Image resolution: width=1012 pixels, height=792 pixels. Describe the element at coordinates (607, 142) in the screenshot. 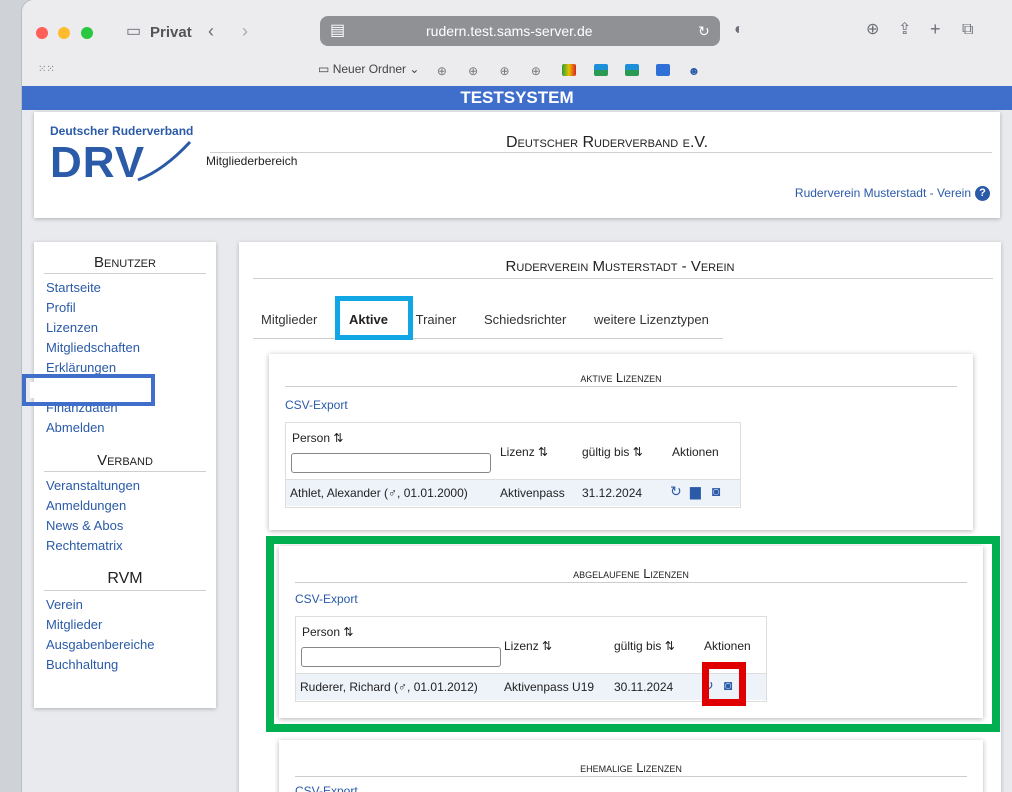

I see `org-title: Deutscher Ruderverband e.V.` at that location.